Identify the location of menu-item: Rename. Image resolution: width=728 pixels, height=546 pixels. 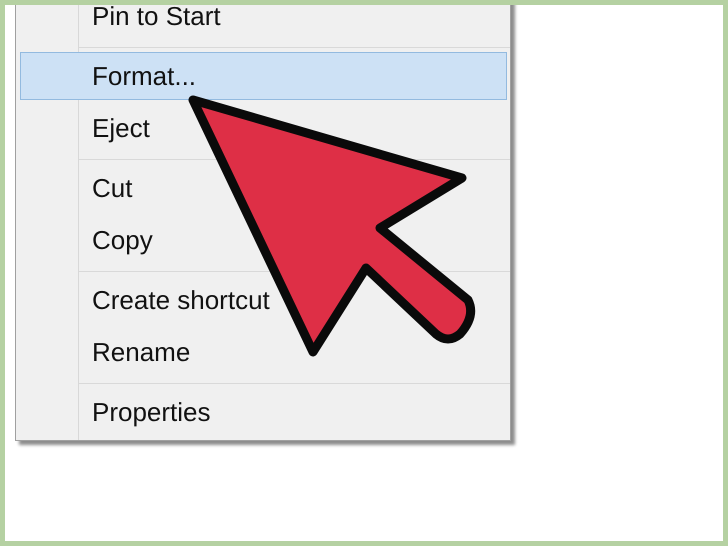
(263, 352).